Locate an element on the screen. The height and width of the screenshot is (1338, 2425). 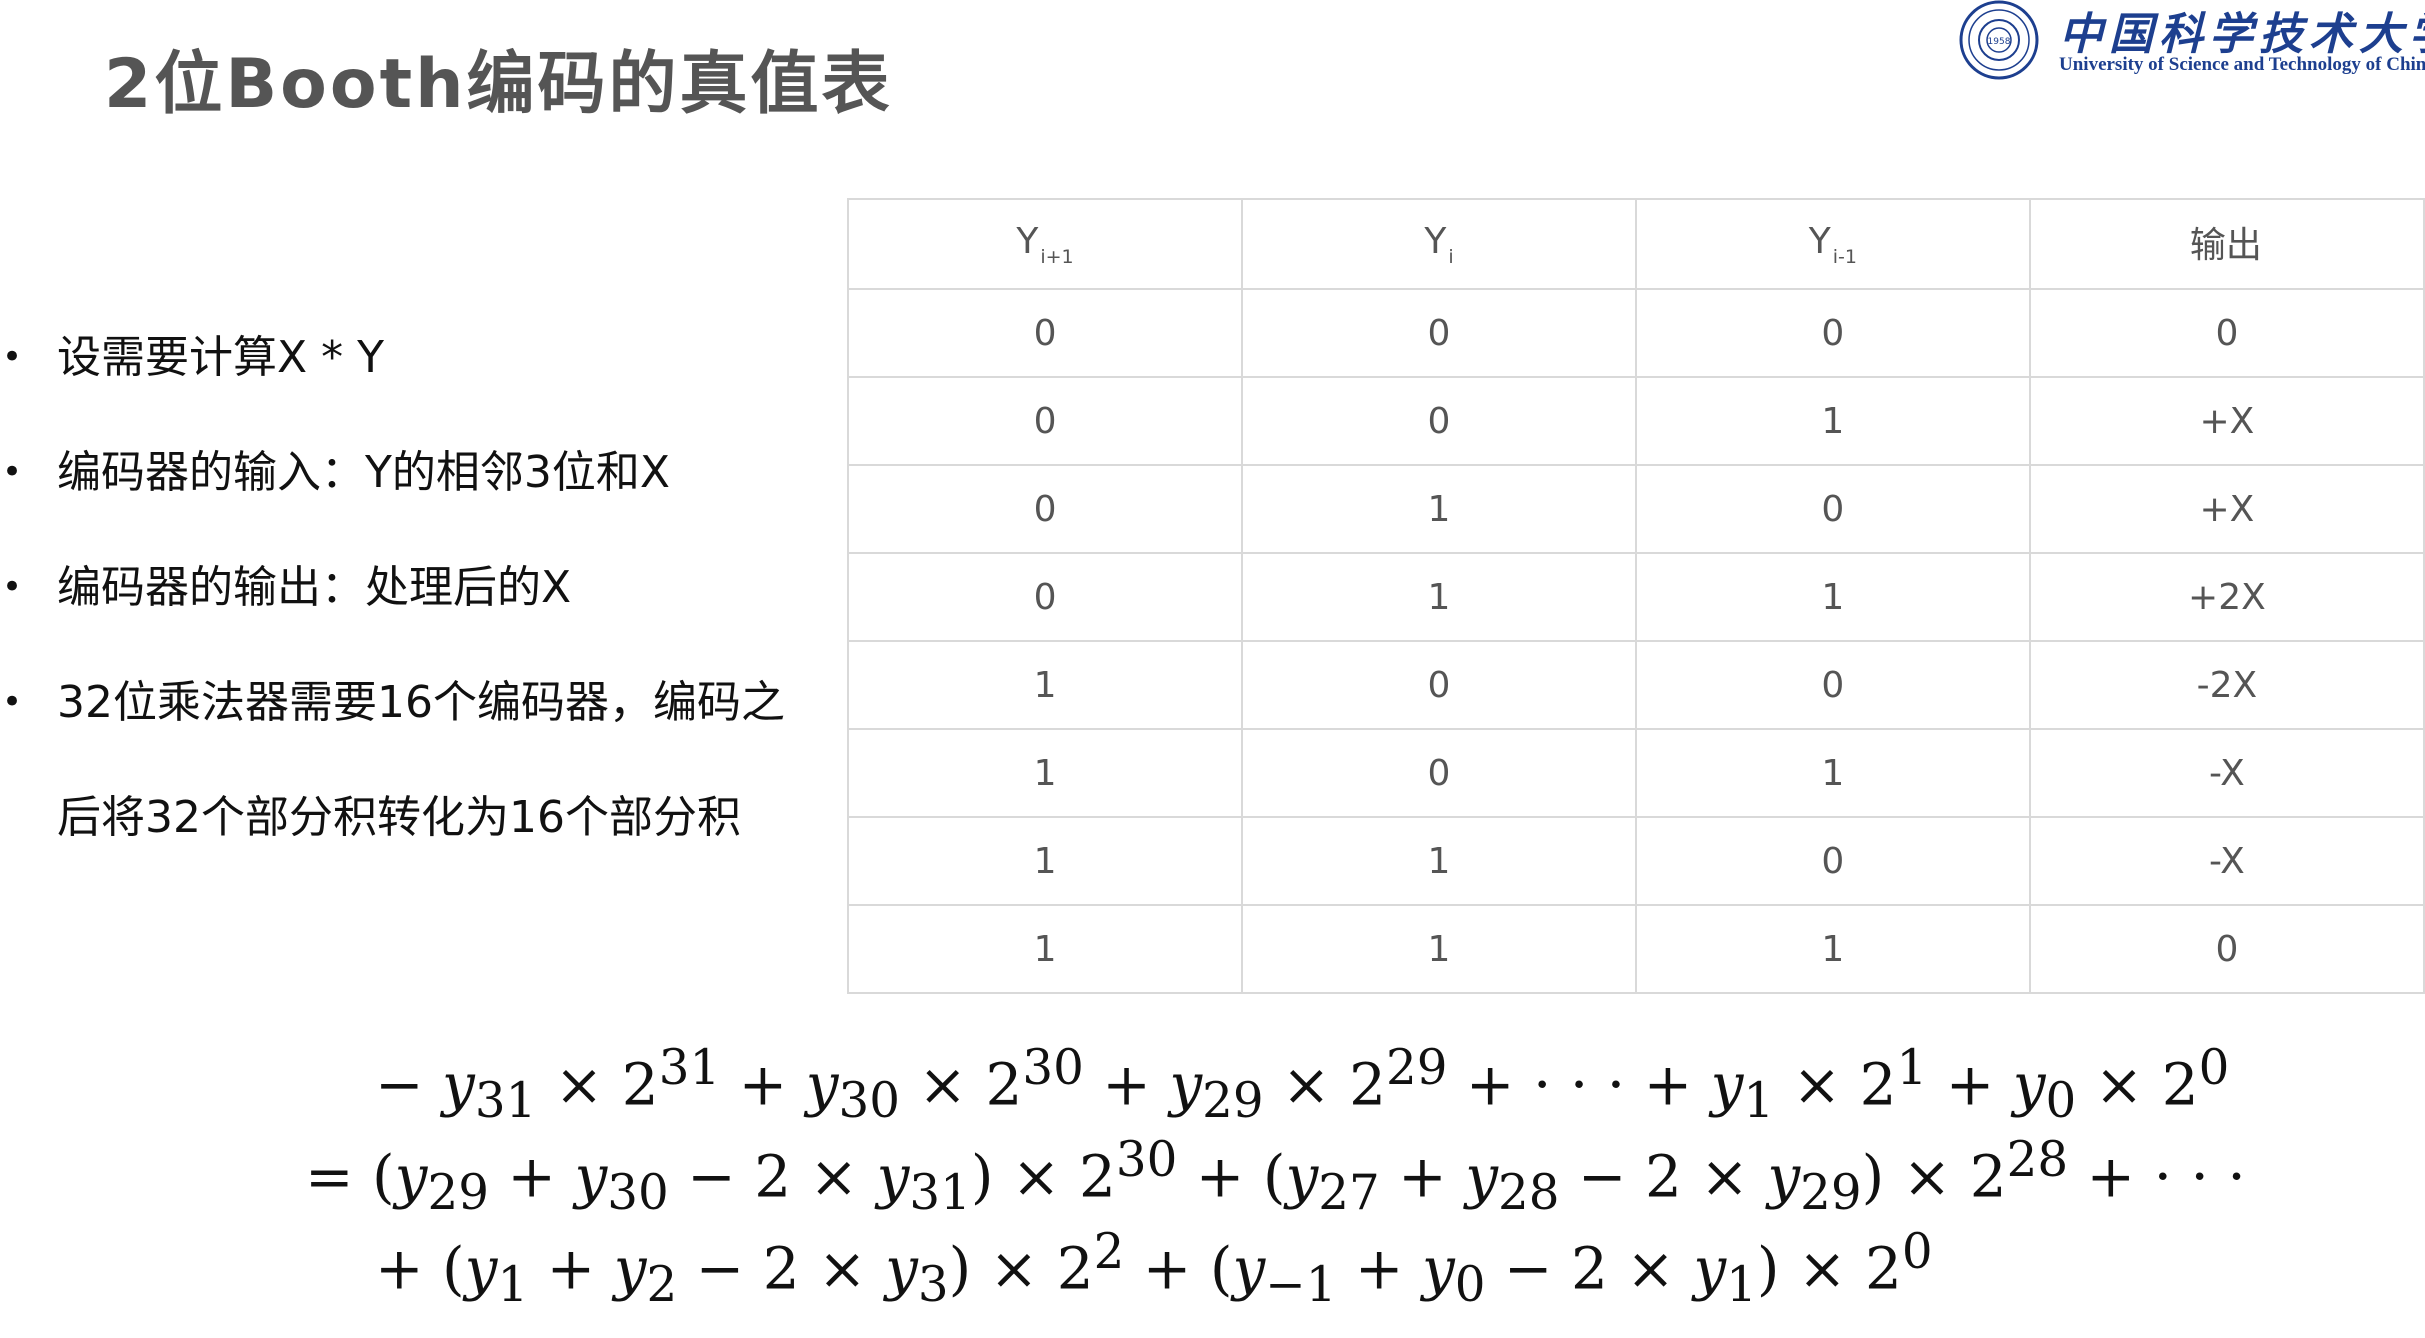
bullet-item-continuation: 后将32个部分积转化为16个部分积 is located at coordinates (415, 817).